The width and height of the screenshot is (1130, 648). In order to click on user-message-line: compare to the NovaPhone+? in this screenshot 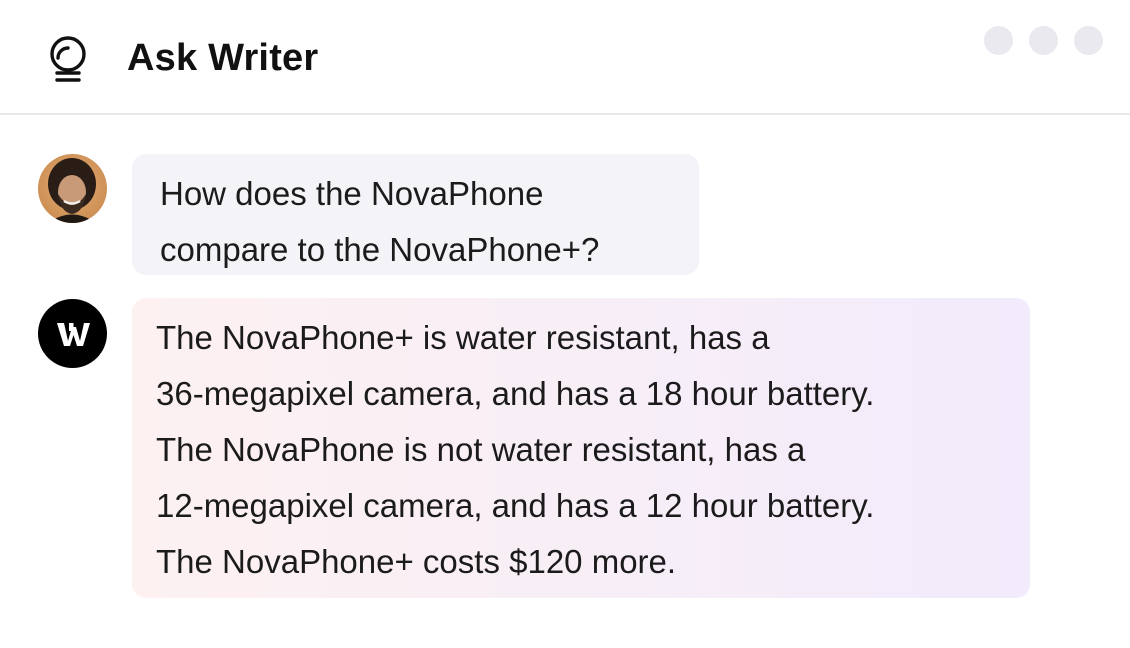, I will do `click(380, 249)`.